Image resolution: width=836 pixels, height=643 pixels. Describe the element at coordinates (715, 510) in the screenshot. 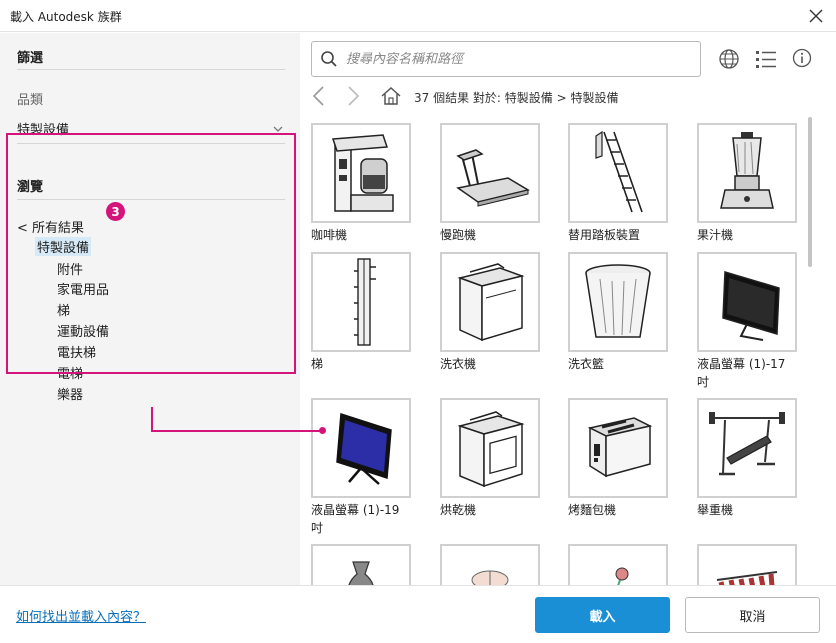

I see `result-label: 舉重機` at that location.